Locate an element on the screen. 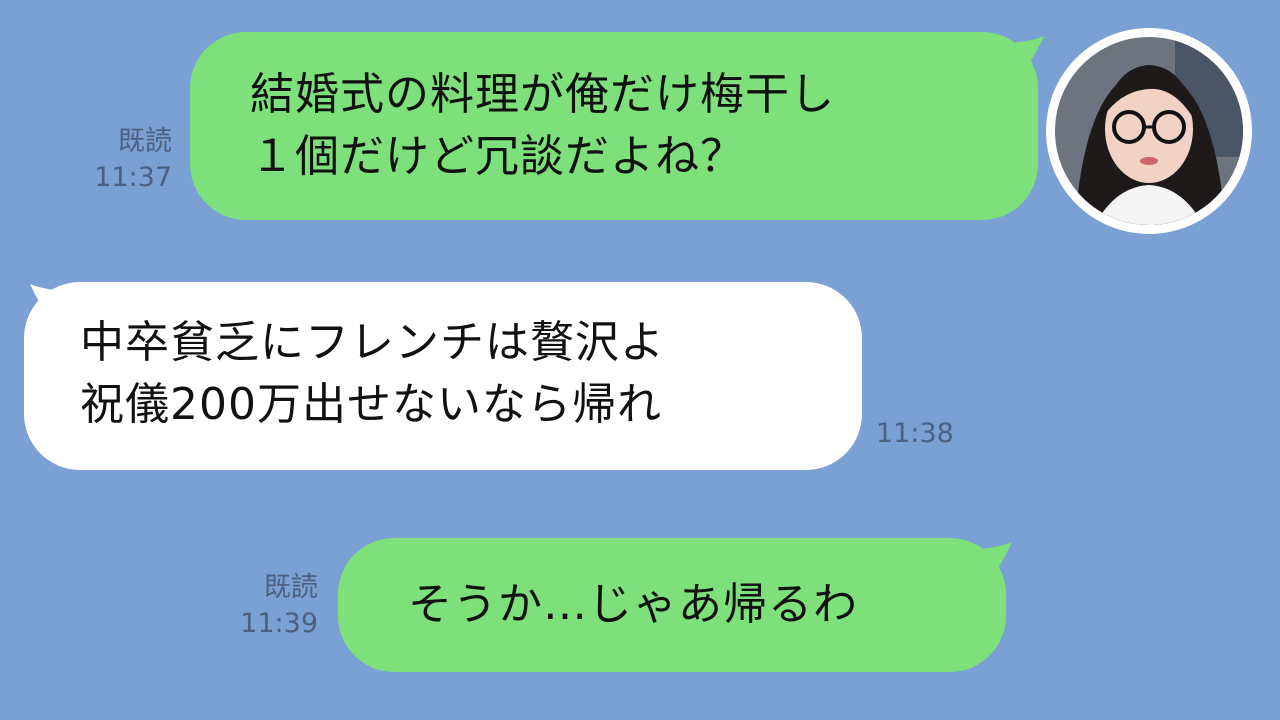 Image resolution: width=1280 pixels, height=720 pixels. avatar is located at coordinates (1149, 131).